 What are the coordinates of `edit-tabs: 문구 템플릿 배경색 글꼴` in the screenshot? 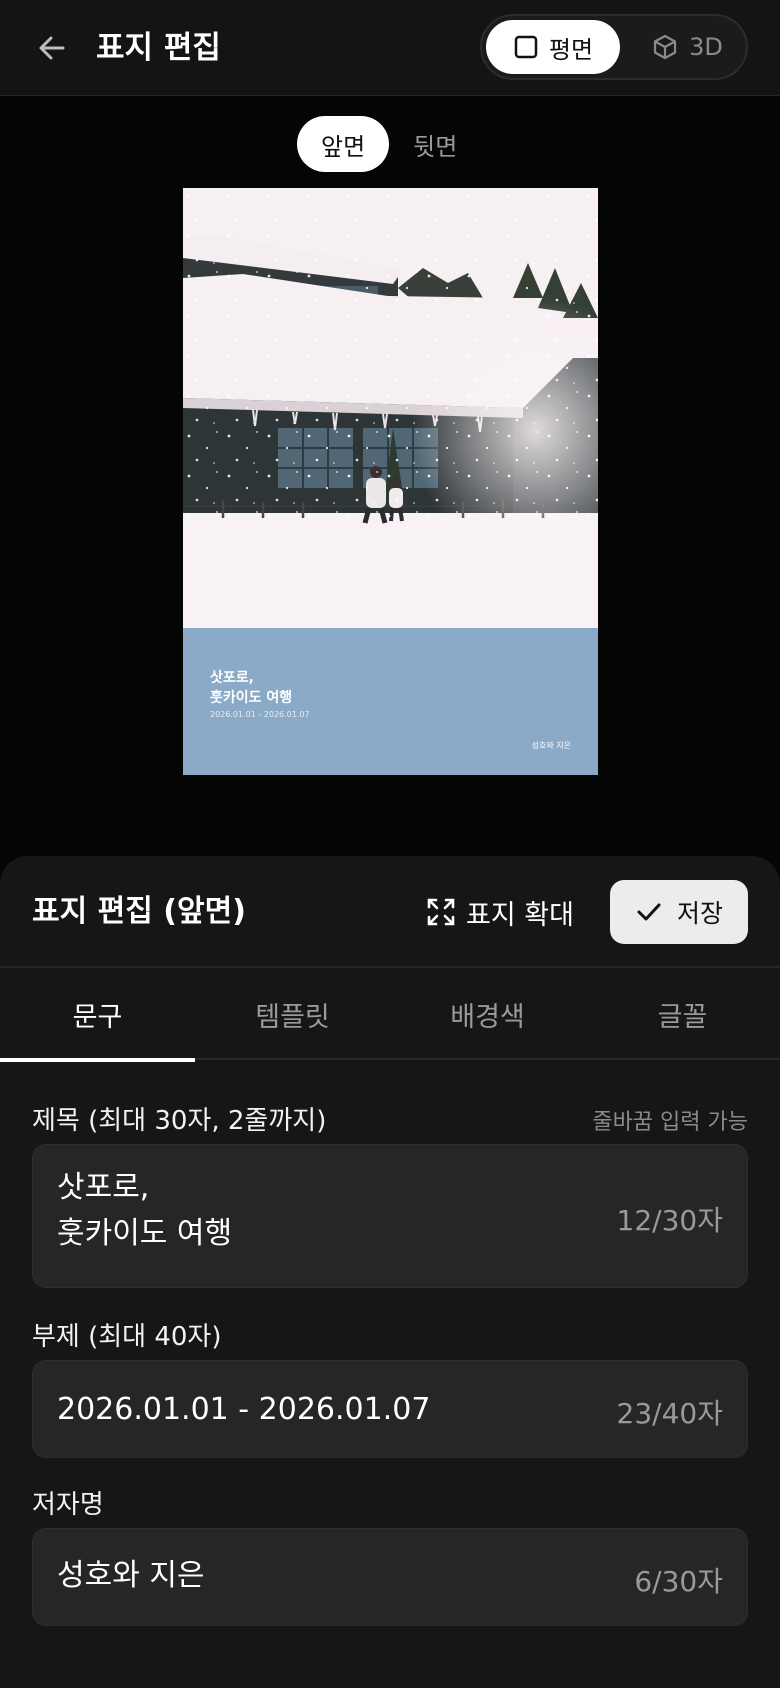 It's located at (390, 1015).